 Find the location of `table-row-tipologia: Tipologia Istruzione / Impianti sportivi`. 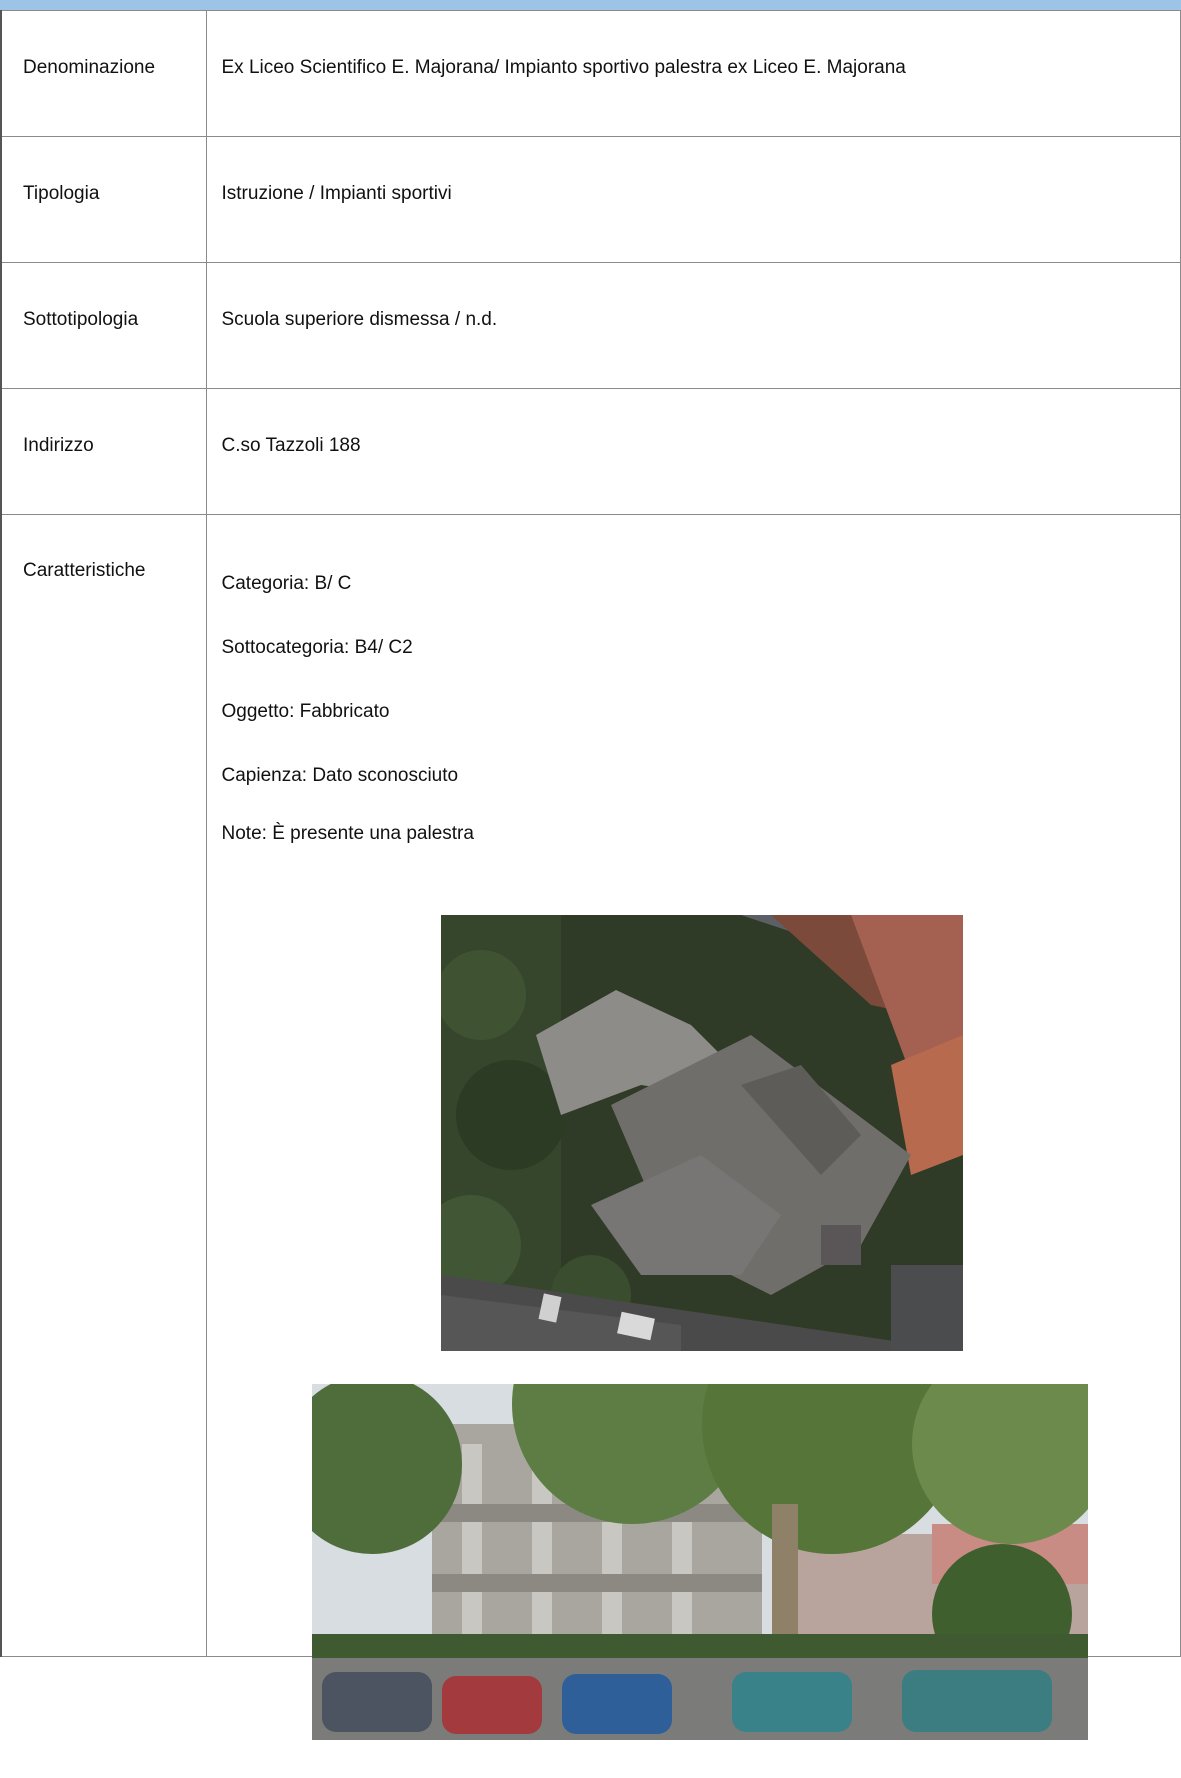

table-row-tipologia: Tipologia Istruzione / Impianti sportivi is located at coordinates (590, 199).